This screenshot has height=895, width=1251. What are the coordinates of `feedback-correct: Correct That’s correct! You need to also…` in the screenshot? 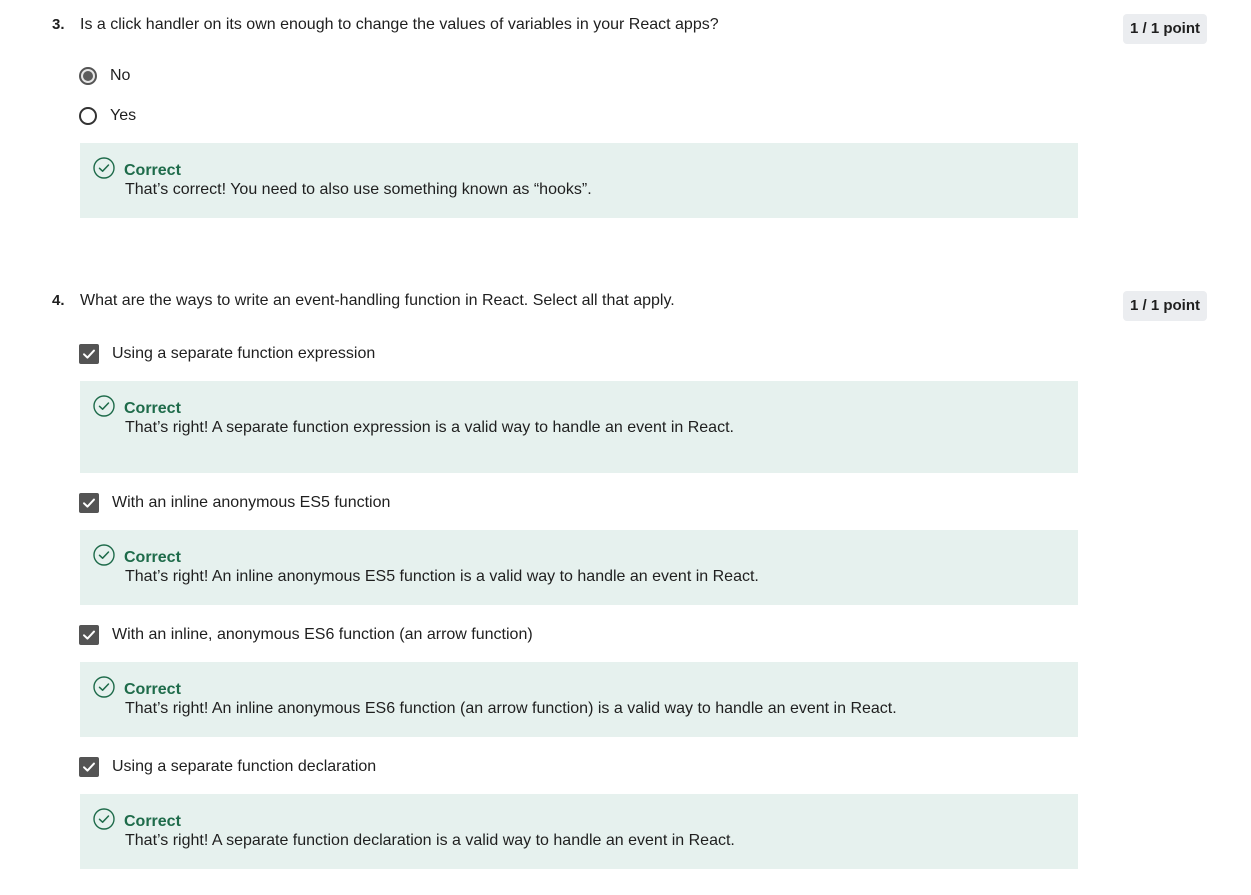 It's located at (579, 180).